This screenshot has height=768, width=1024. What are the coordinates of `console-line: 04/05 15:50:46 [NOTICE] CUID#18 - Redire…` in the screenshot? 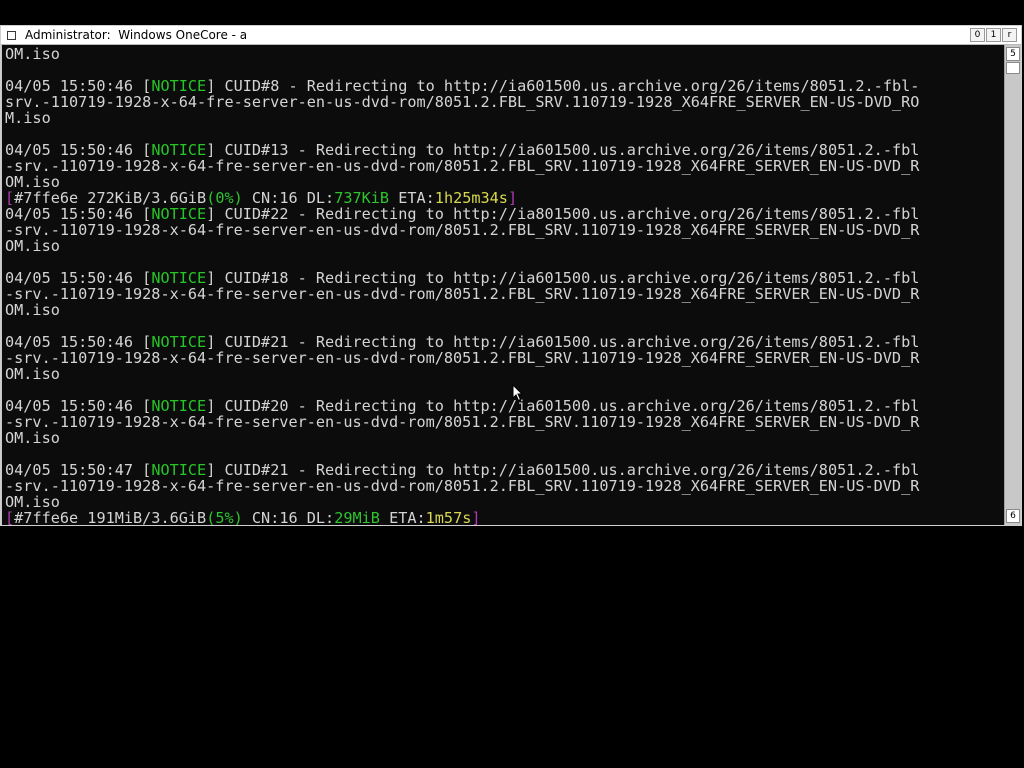 It's located at (462, 278).